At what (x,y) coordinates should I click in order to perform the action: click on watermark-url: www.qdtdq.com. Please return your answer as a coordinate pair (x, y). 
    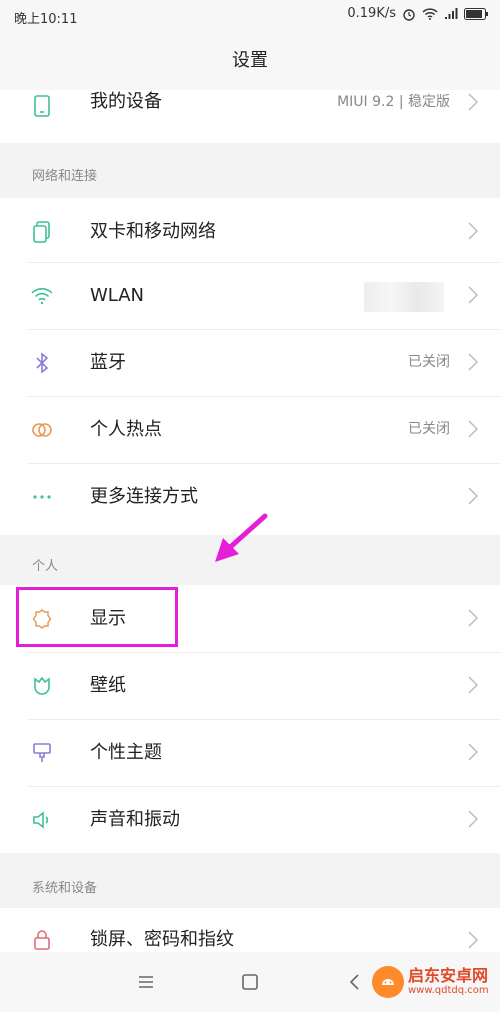
    Looking at the image, I should click on (448, 990).